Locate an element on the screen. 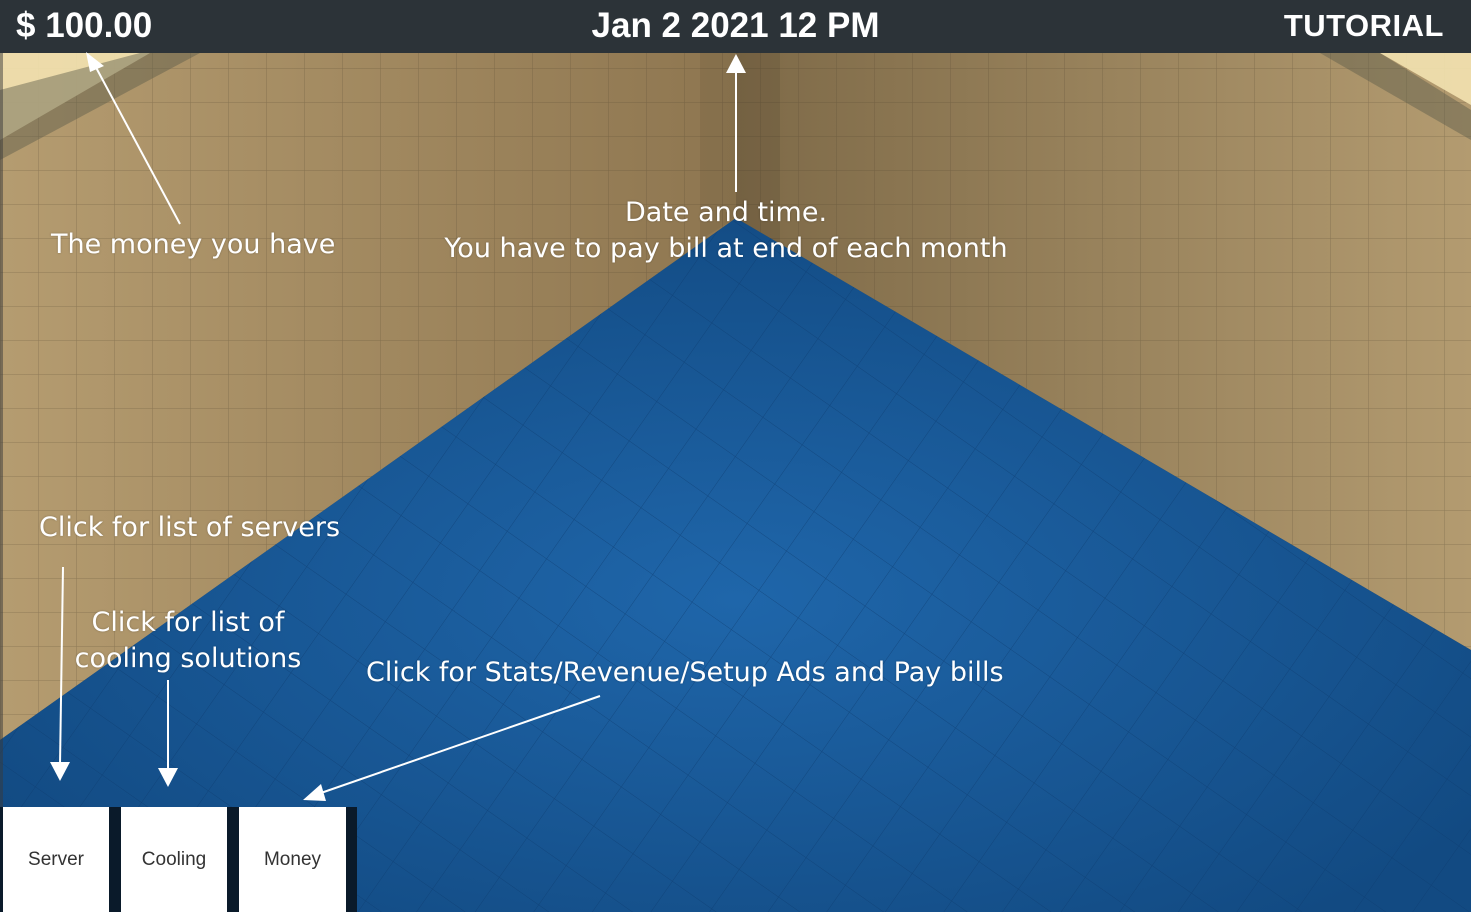 The width and height of the screenshot is (1471, 912). tutorial-button: TUTORIAL is located at coordinates (1364, 26).